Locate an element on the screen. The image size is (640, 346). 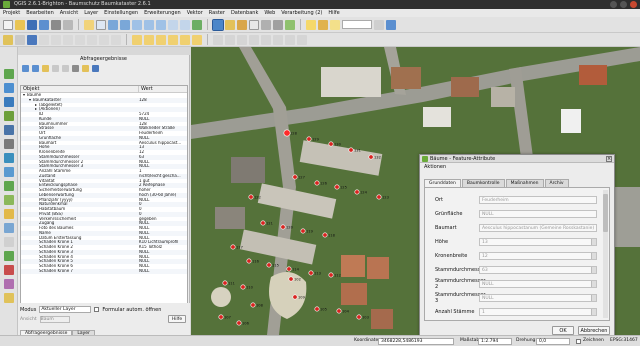
menu-verarbeitung: Verarbeitung (2) is located at coordinates (301, 13).